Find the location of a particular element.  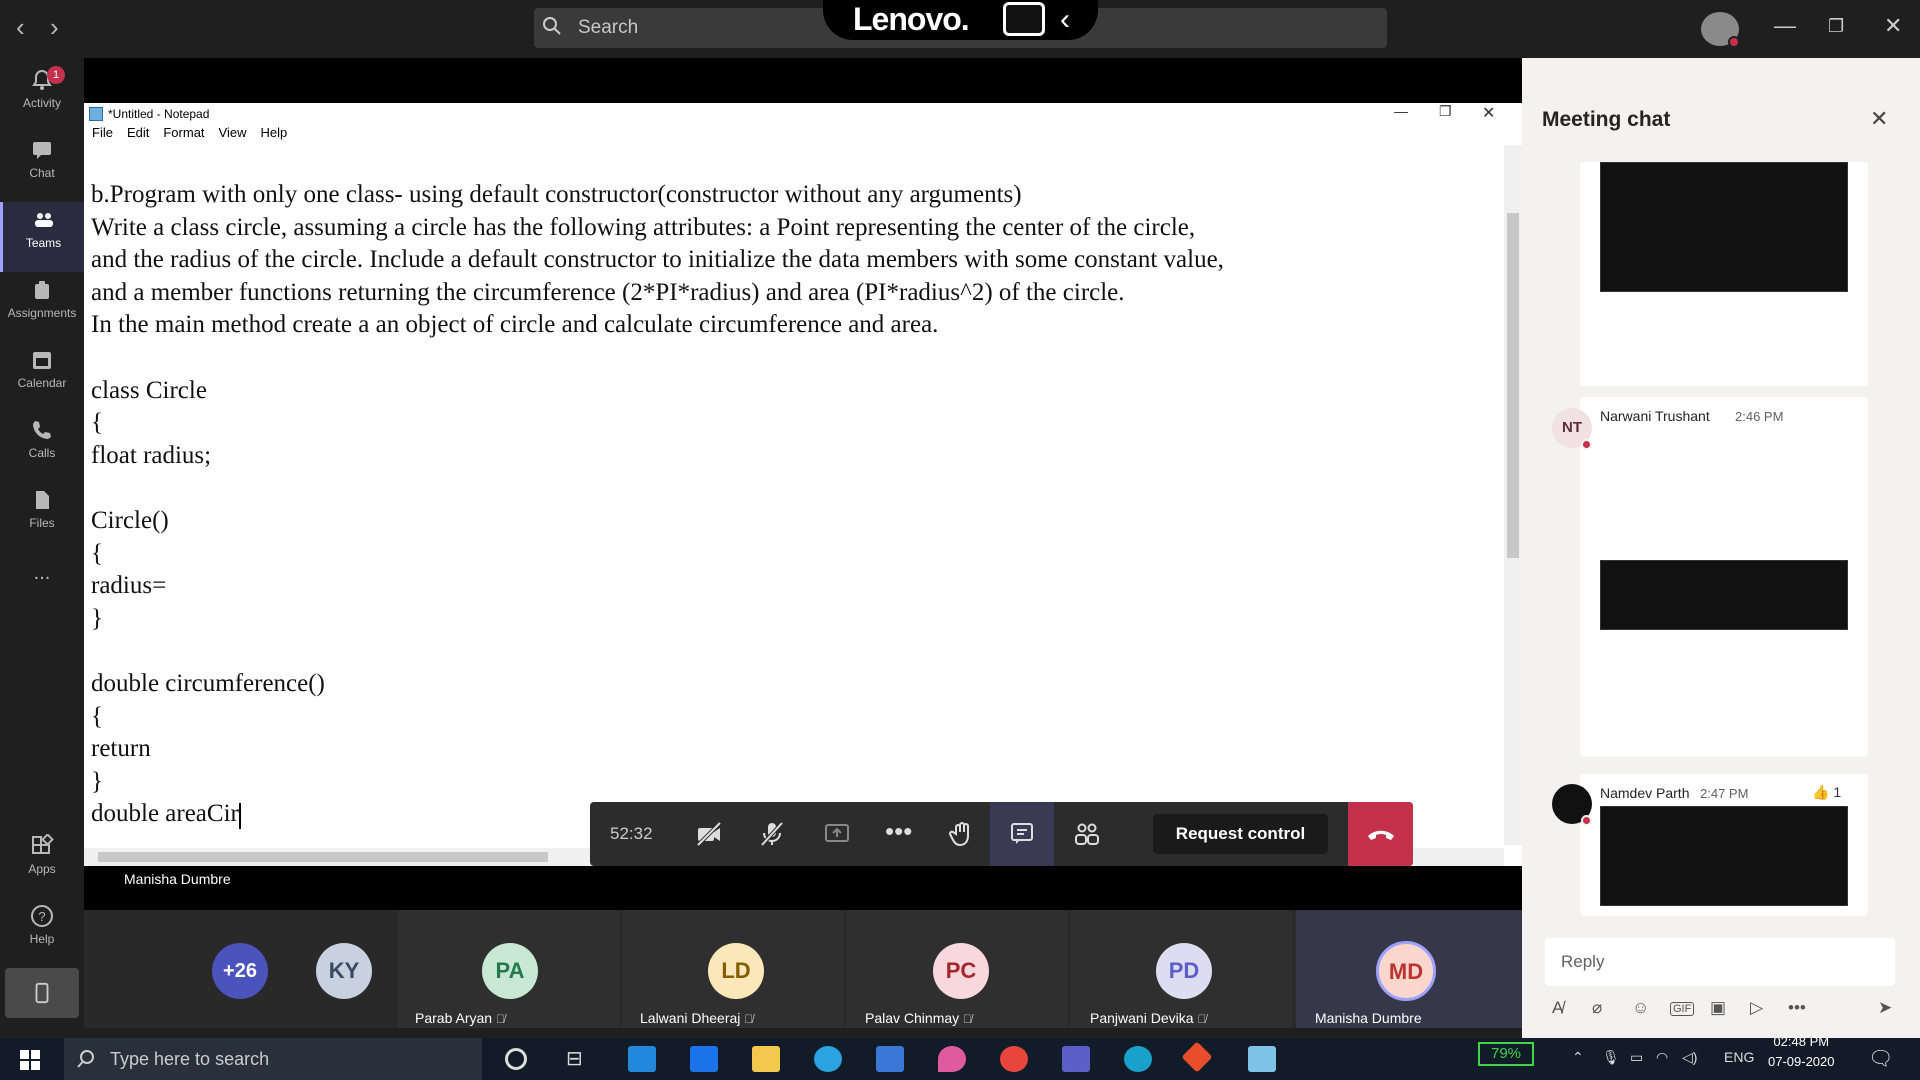

device-button is located at coordinates (42, 993).